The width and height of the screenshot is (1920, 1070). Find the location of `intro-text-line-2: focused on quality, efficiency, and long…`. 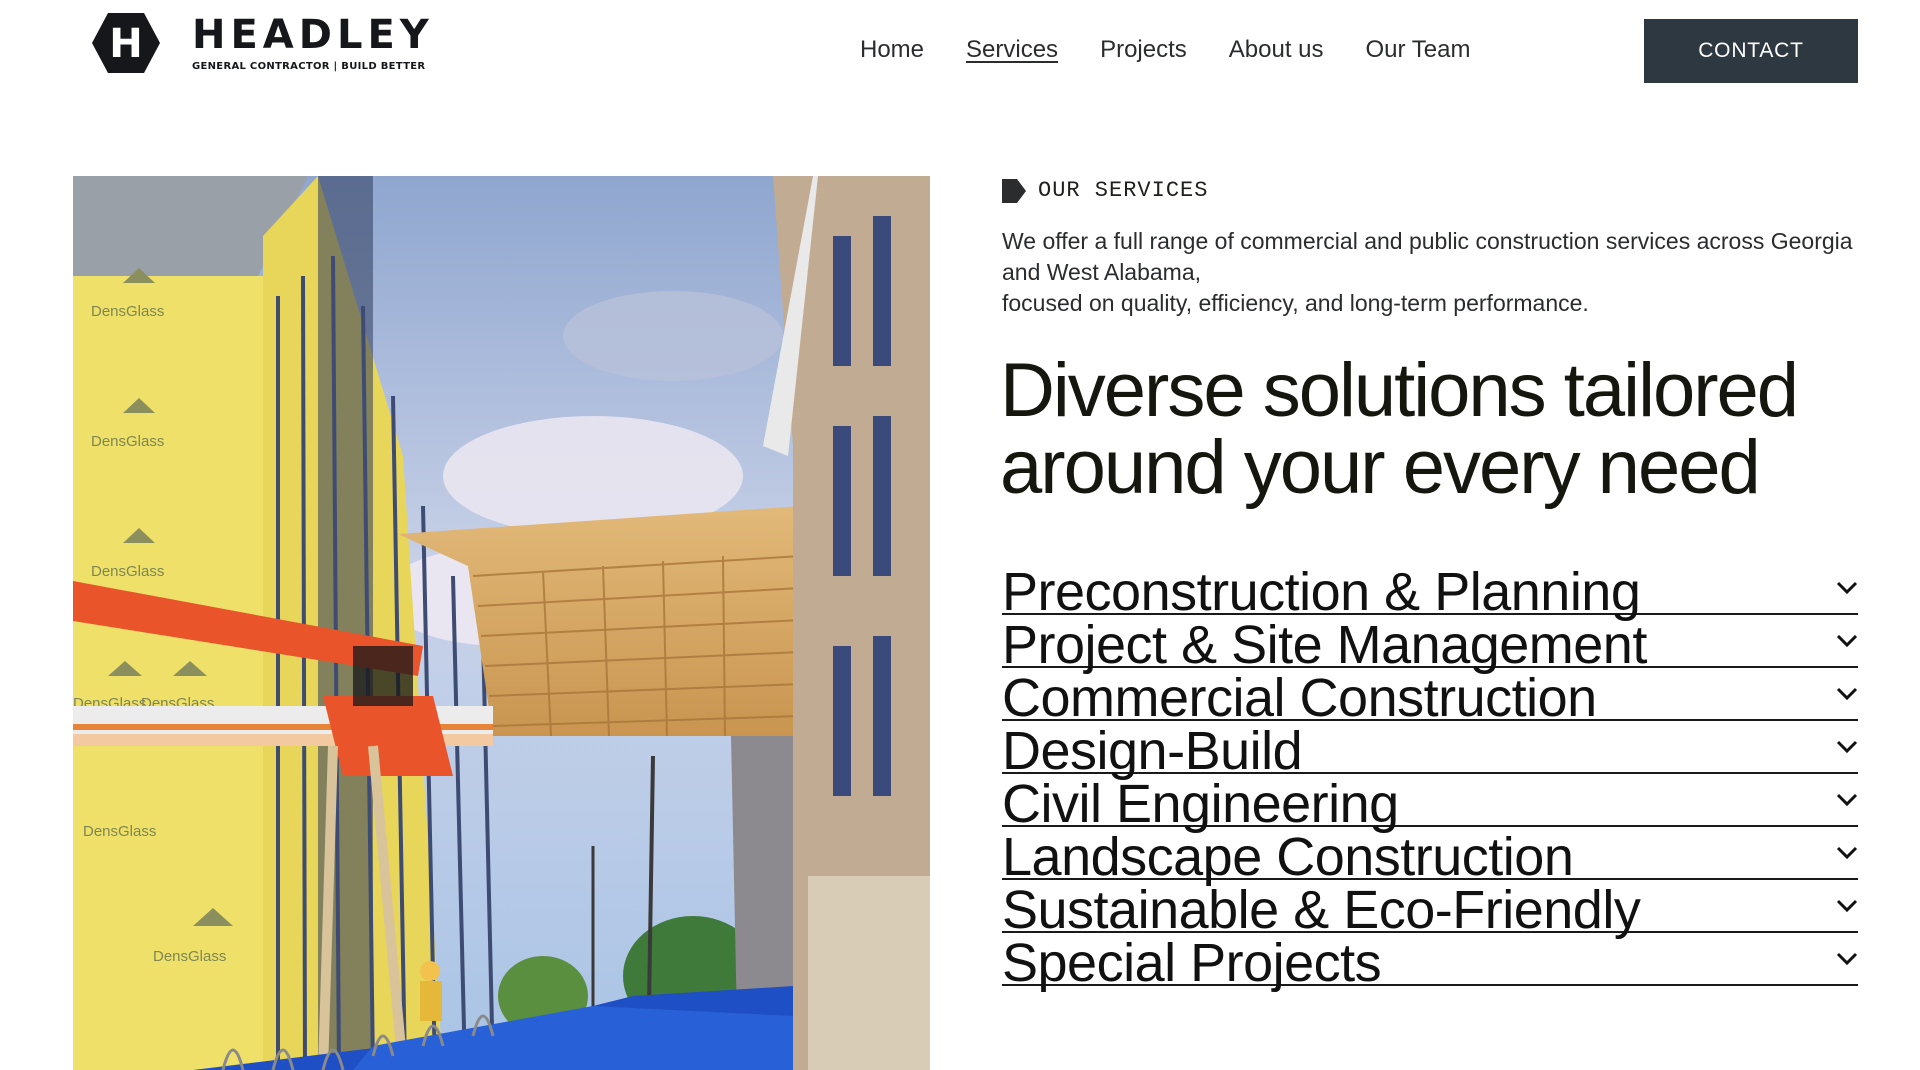

intro-text-line-2: focused on quality, efficiency, and long… is located at coordinates (1295, 303).